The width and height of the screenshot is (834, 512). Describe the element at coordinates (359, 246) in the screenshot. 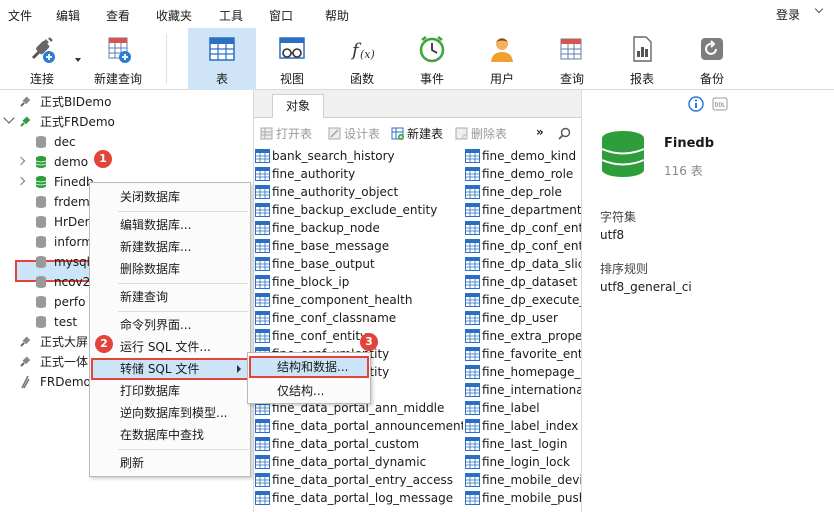

I see `table-item: fine_base_message` at that location.